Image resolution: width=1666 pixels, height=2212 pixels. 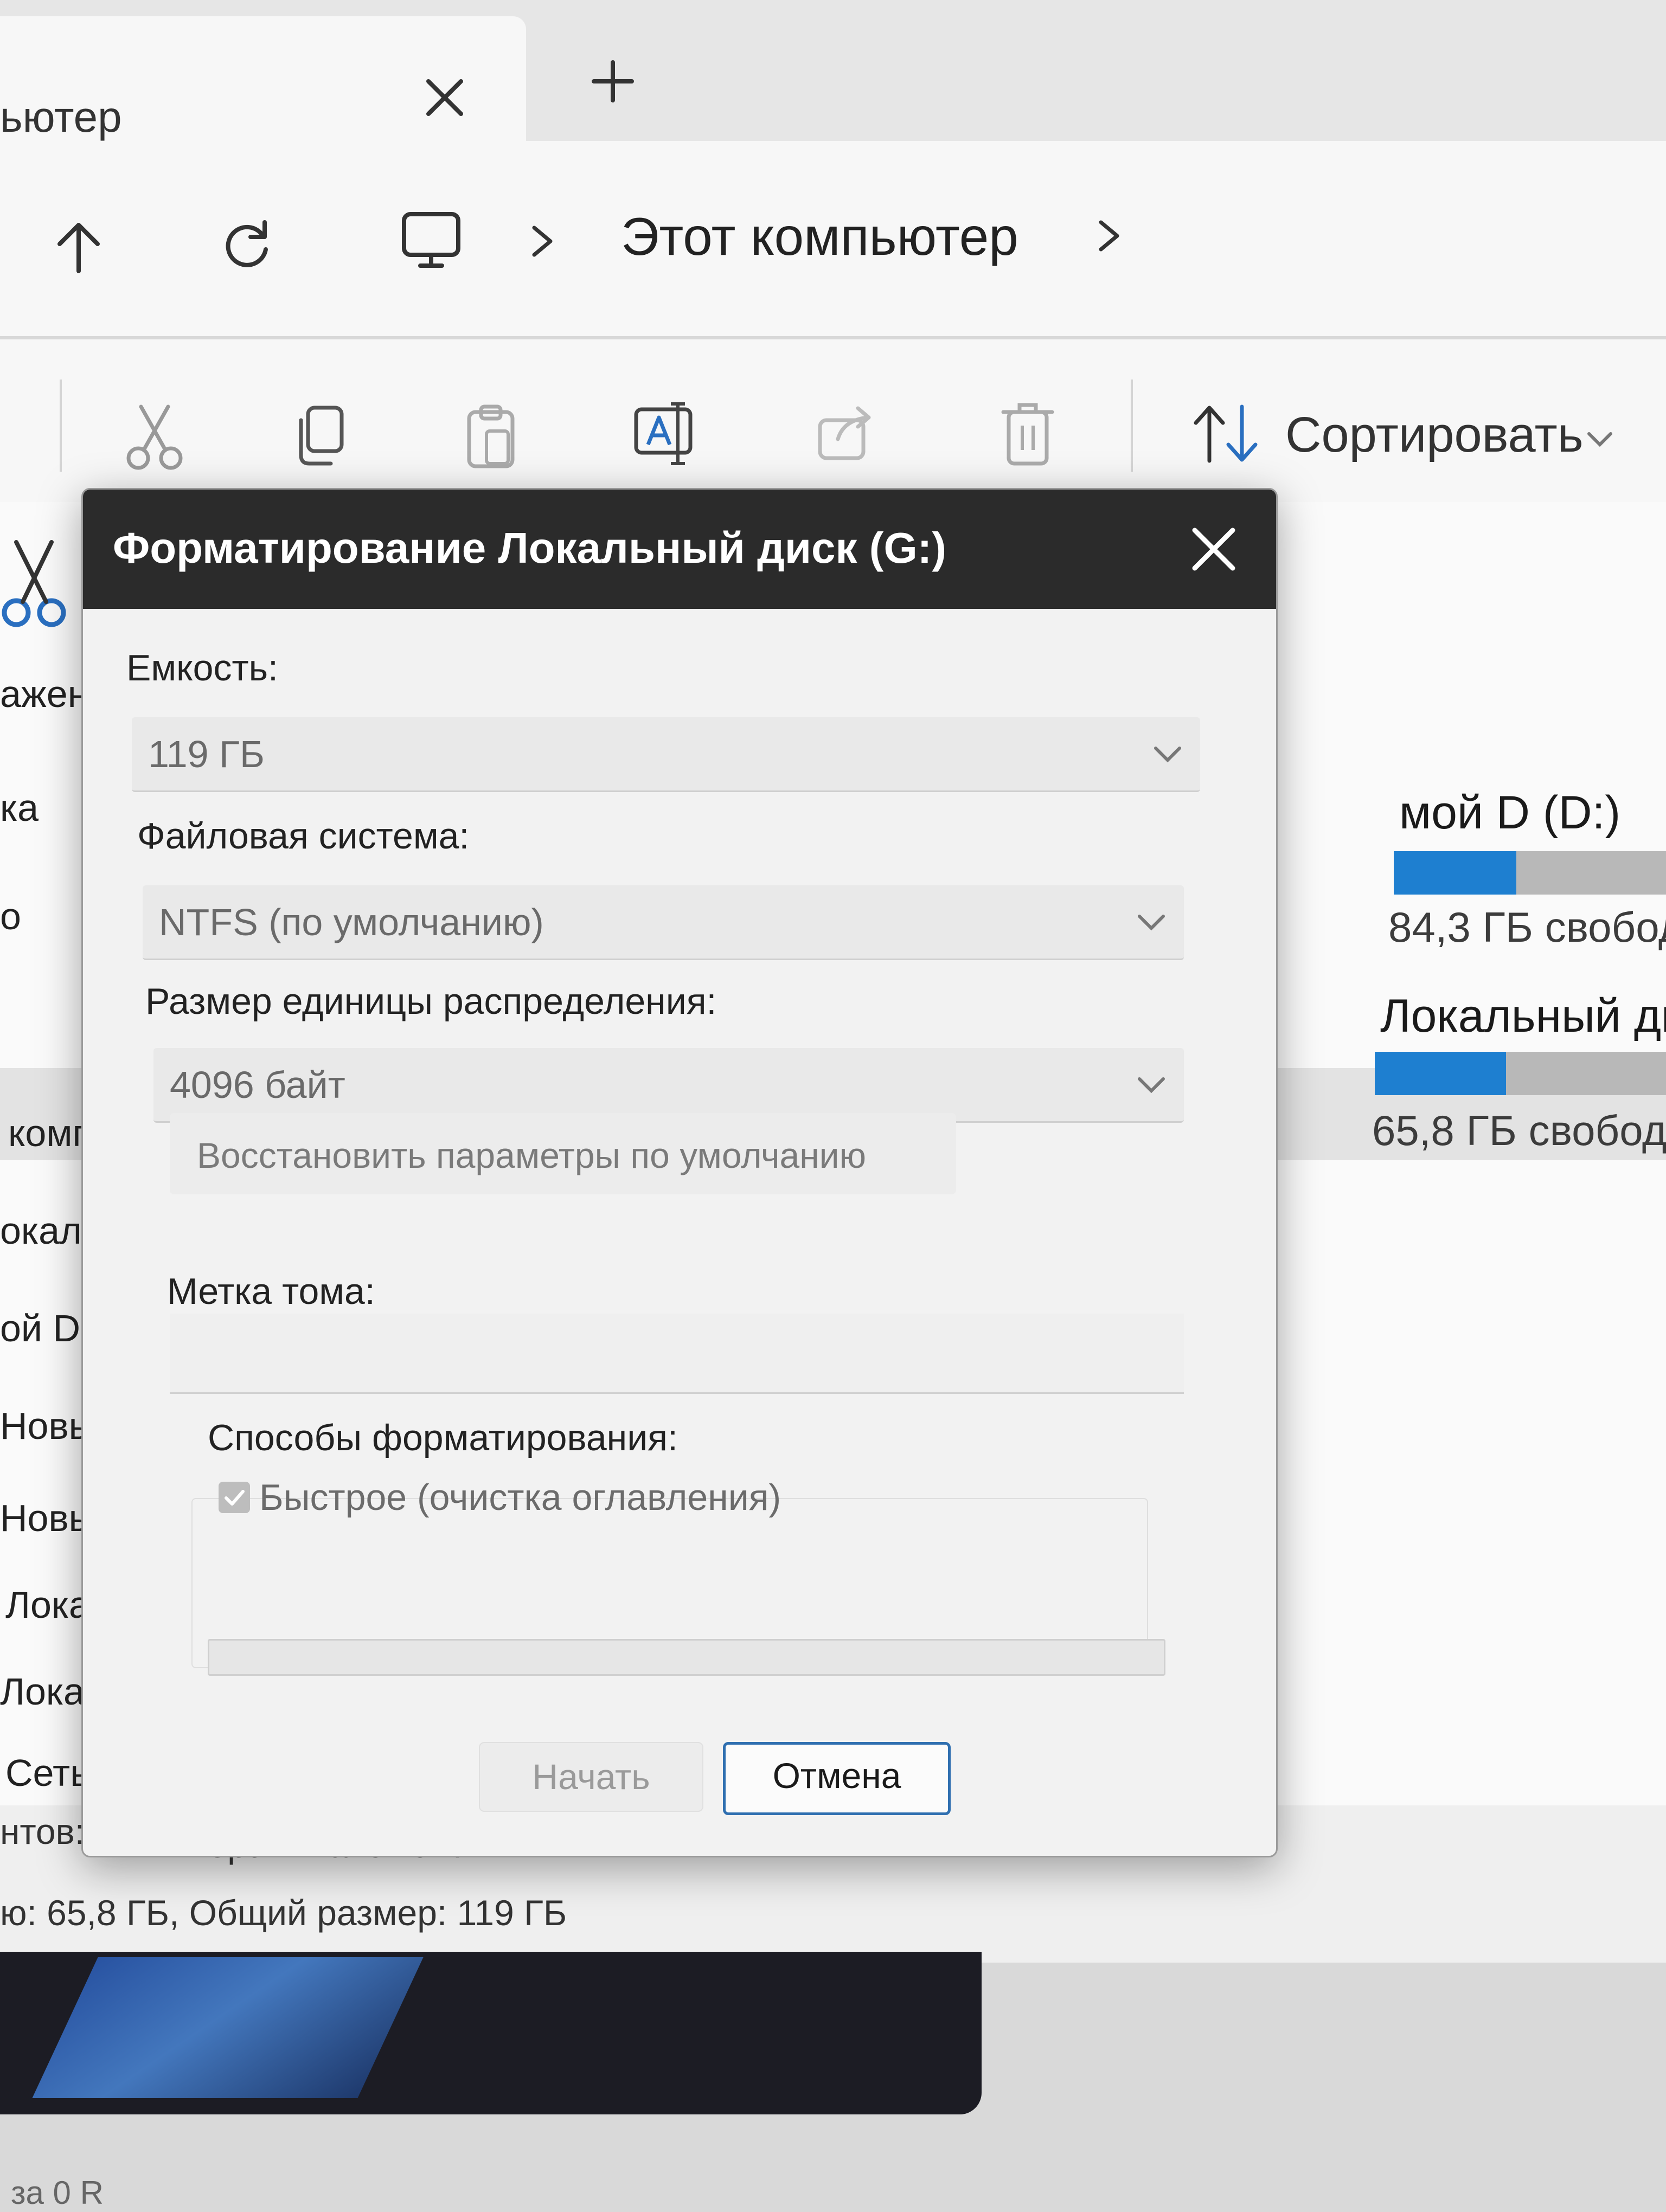 I want to click on computer-icon, so click(x=431, y=241).